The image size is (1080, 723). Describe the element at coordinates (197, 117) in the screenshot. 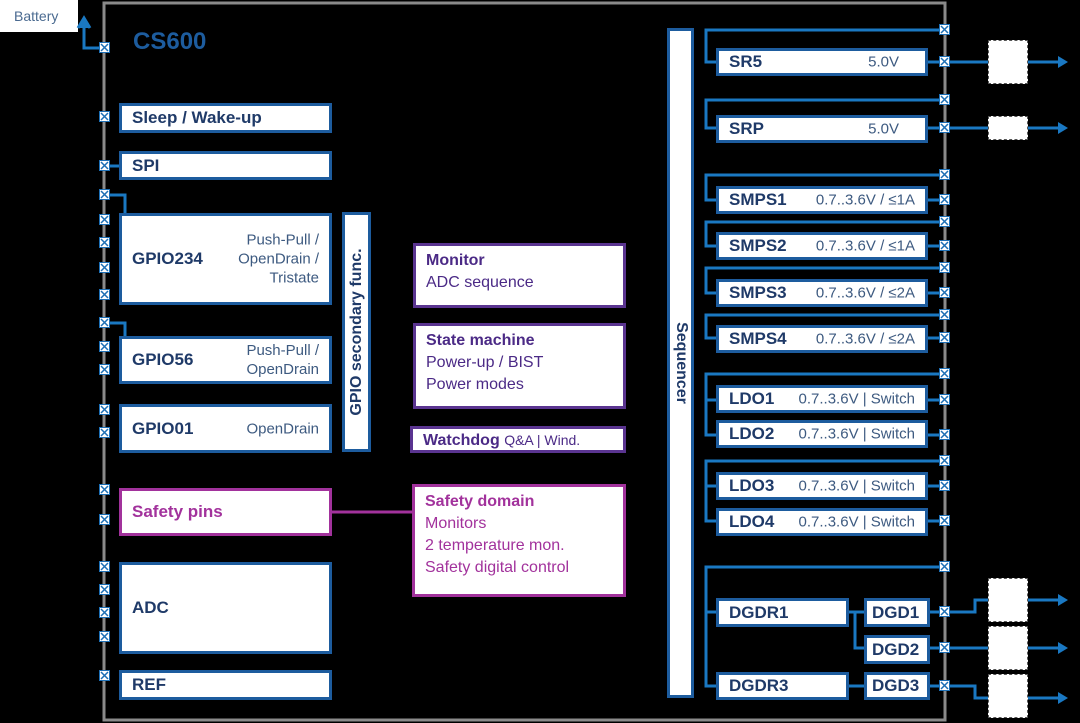

I see `block-title: Sleep / Wake-up` at that location.